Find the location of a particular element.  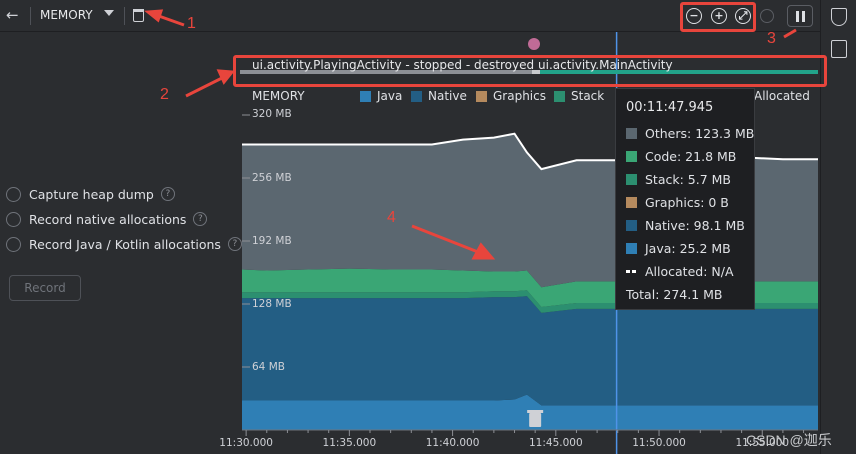

annotation-number: 4 is located at coordinates (391, 217).